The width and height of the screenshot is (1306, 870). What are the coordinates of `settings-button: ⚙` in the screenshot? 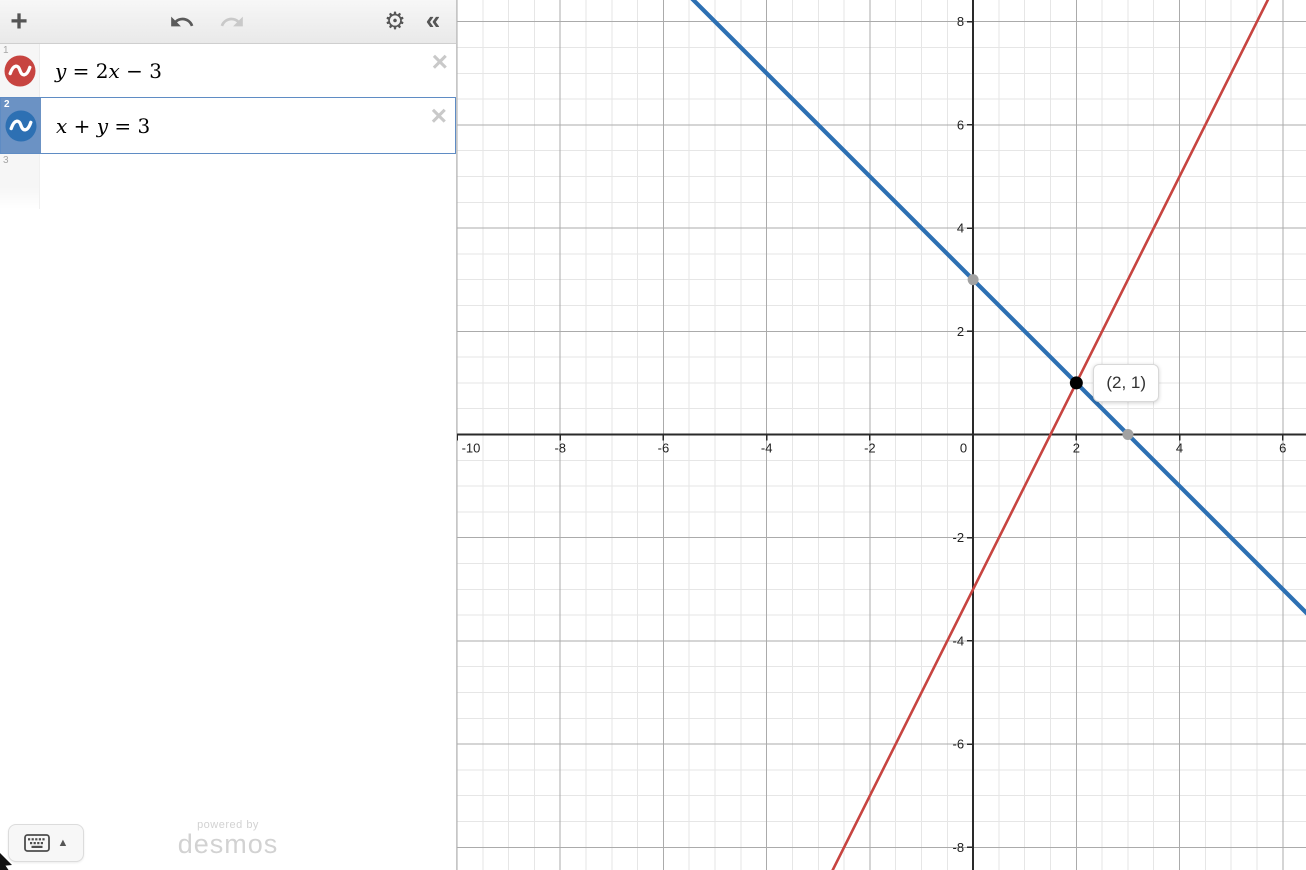 It's located at (395, 21).